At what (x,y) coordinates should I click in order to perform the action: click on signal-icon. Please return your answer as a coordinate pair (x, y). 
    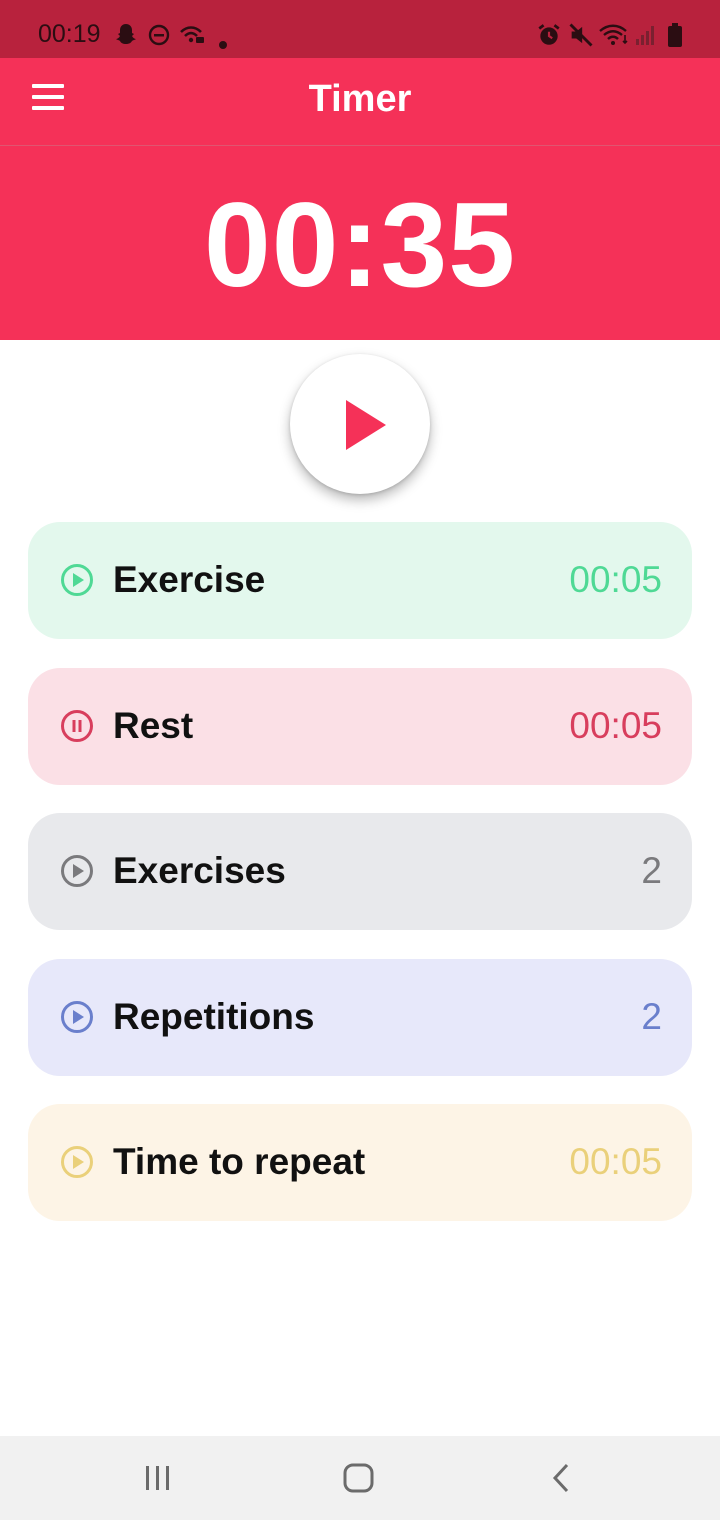
    Looking at the image, I should click on (645, 35).